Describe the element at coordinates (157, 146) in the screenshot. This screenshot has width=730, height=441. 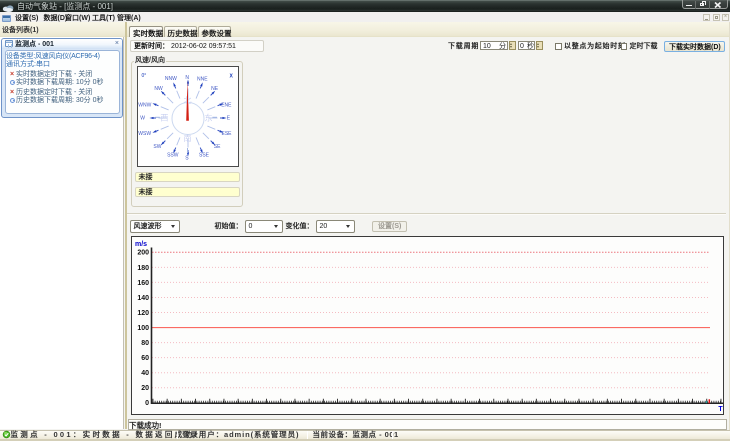
I see `svg-text: SW` at that location.